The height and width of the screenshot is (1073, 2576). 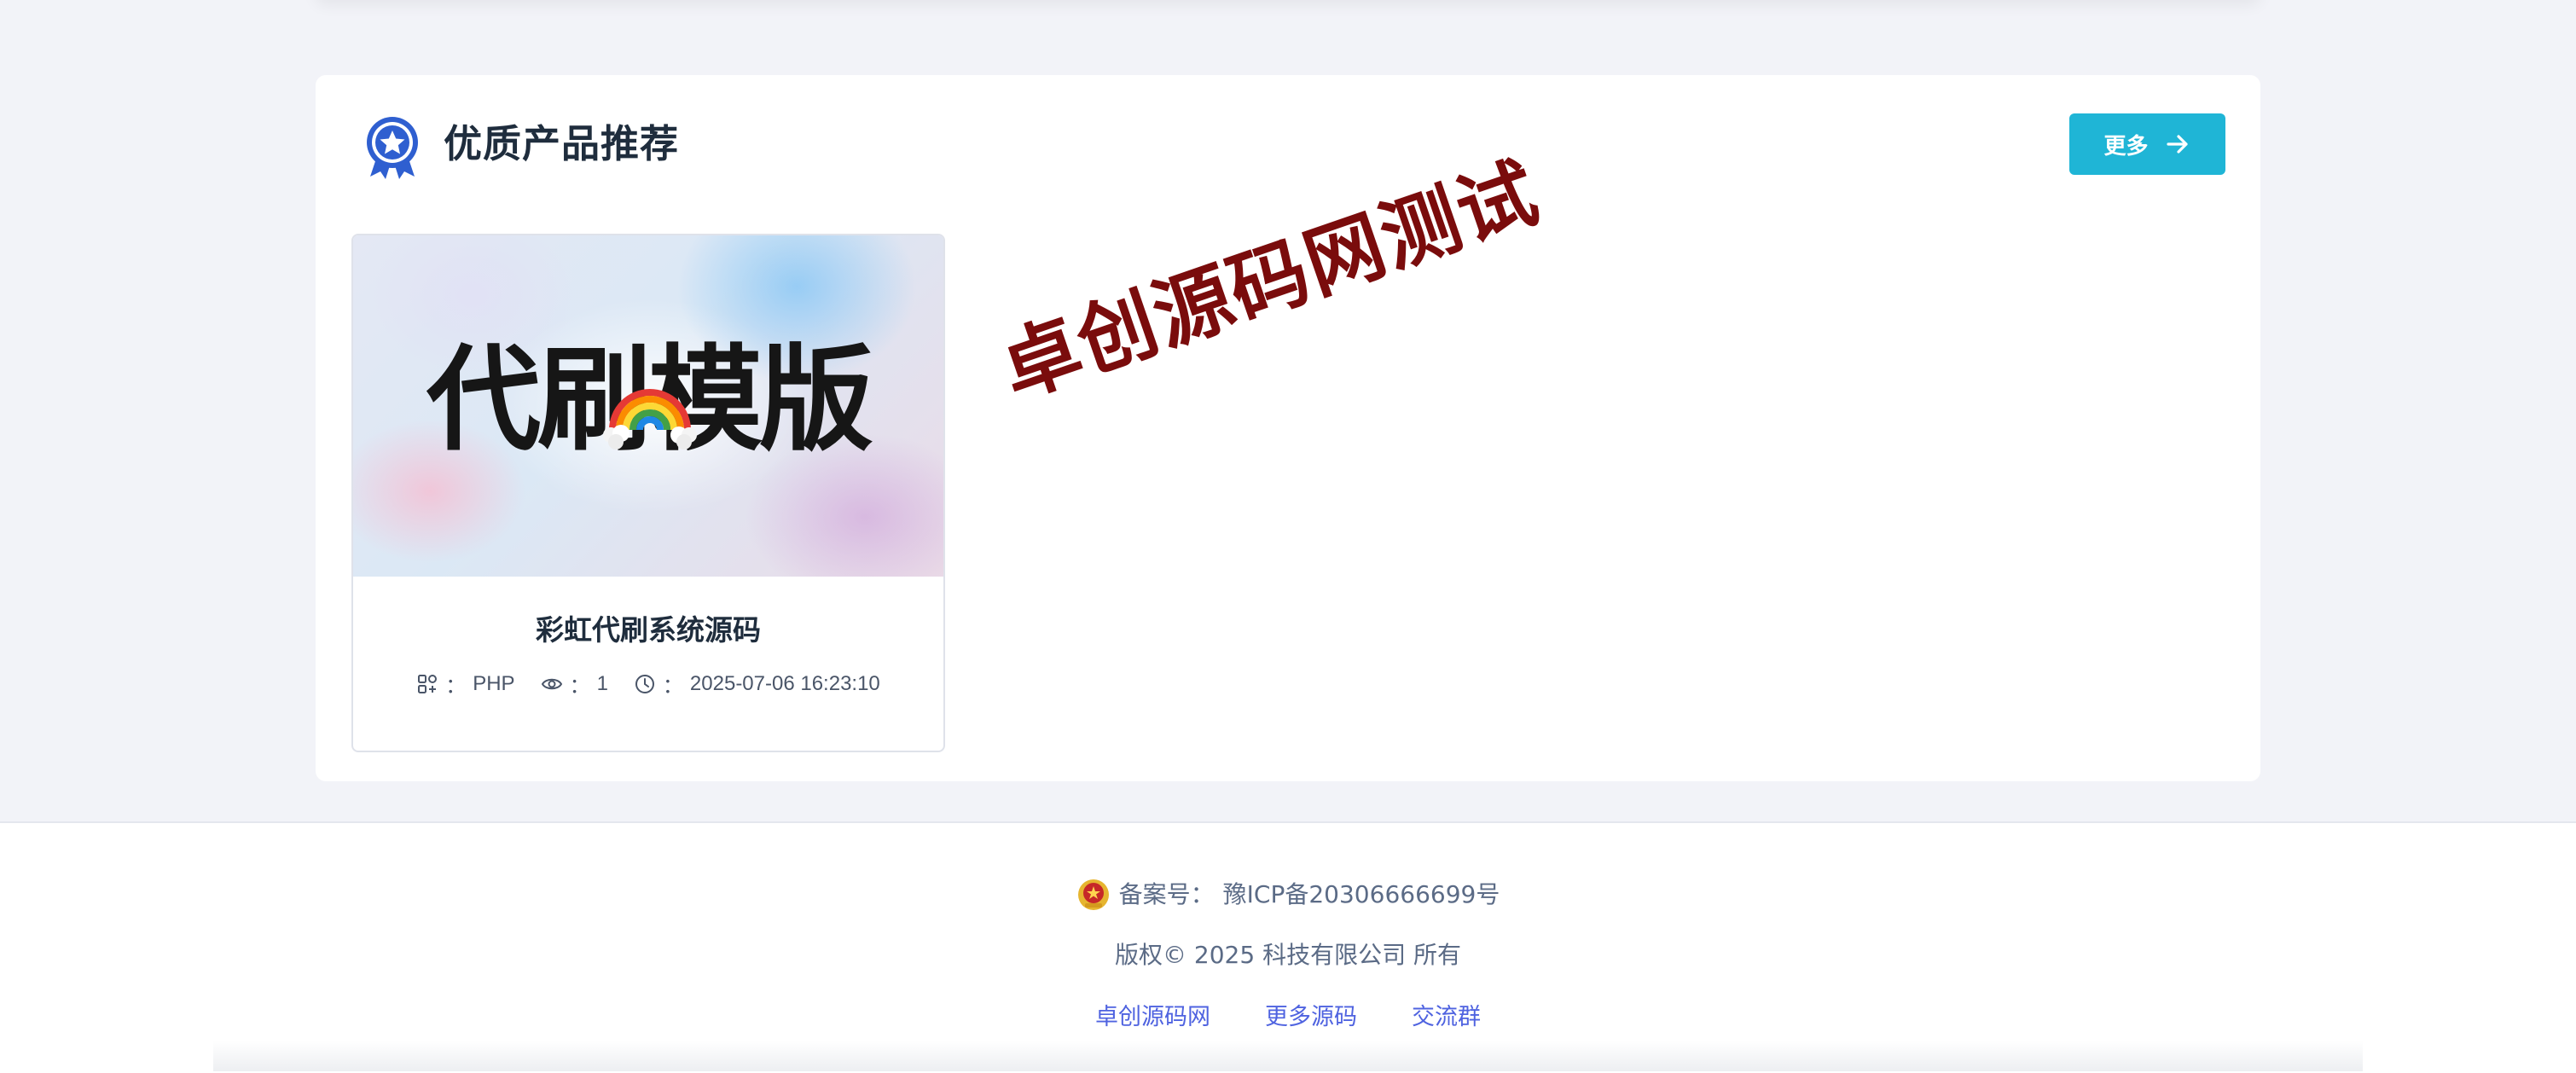 What do you see at coordinates (1311, 1017) in the screenshot?
I see `footer-link-more-source: 更多源码` at bounding box center [1311, 1017].